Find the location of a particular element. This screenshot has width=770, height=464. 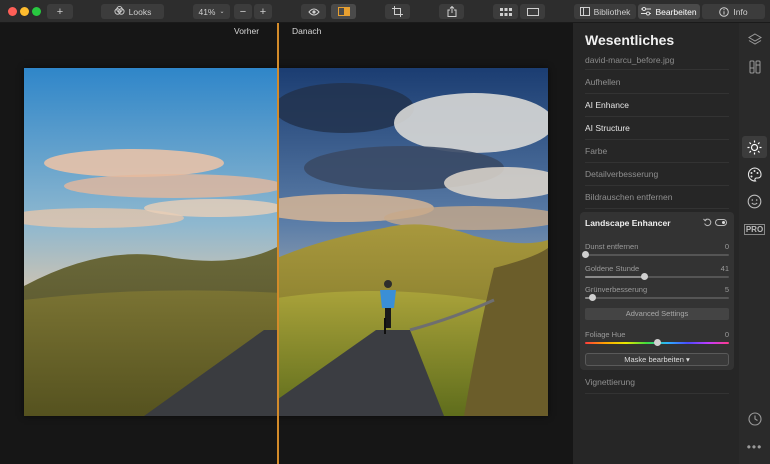

more-icon: ••• is located at coordinates (754, 446).